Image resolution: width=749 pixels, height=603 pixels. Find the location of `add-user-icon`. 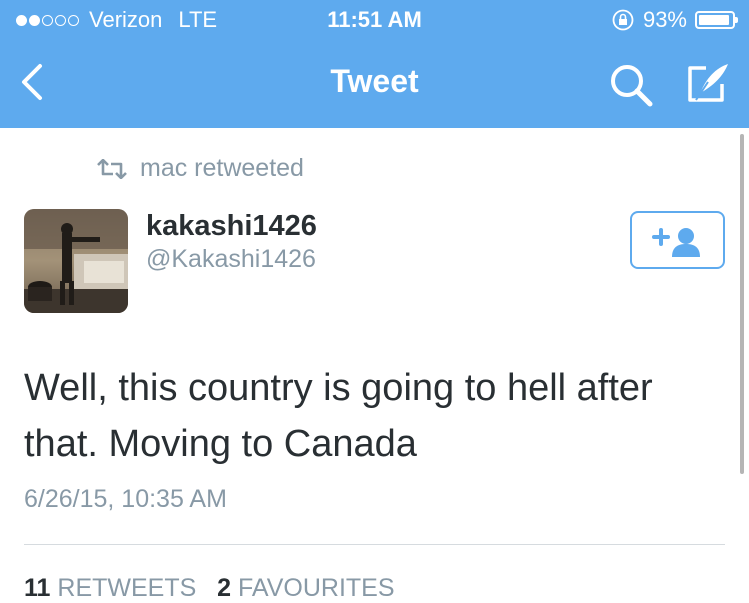

add-user-icon is located at coordinates (676, 242).